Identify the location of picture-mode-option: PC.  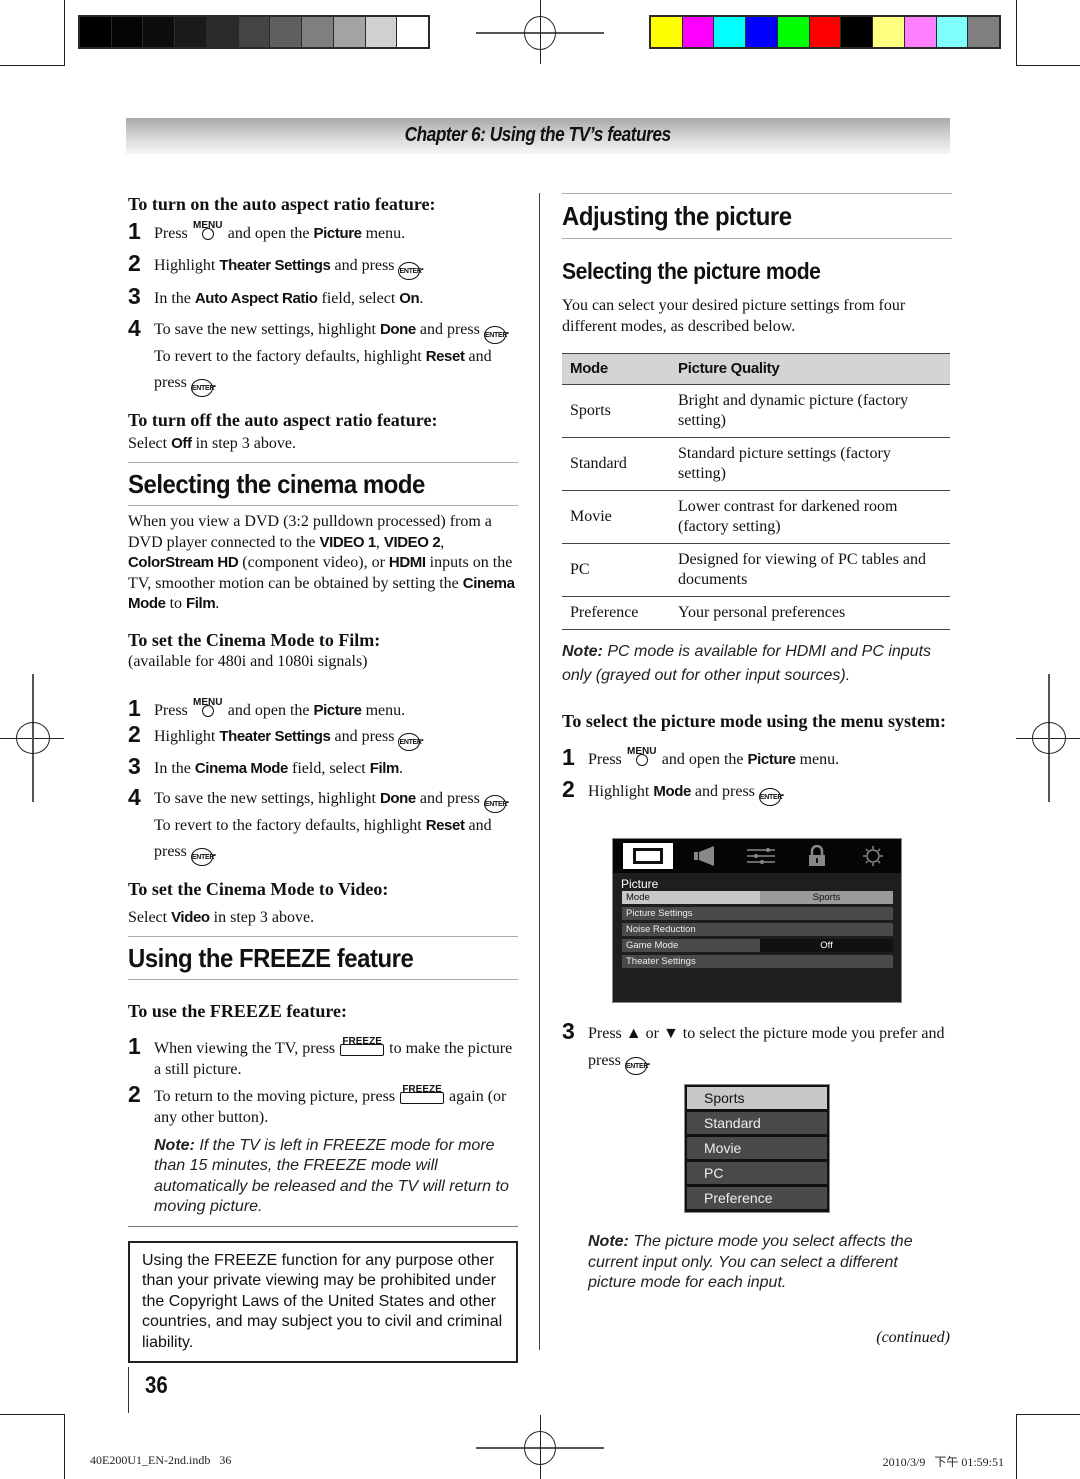
(757, 1173).